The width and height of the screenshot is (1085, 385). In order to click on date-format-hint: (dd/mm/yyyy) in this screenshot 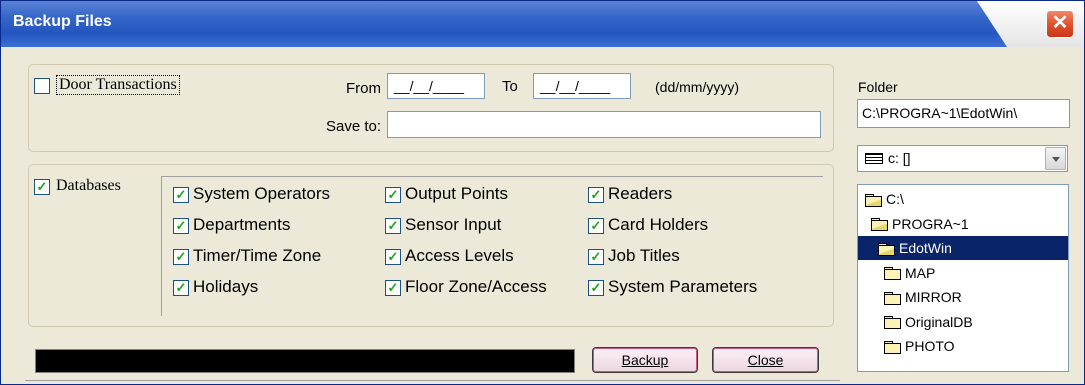, I will do `click(697, 87)`.